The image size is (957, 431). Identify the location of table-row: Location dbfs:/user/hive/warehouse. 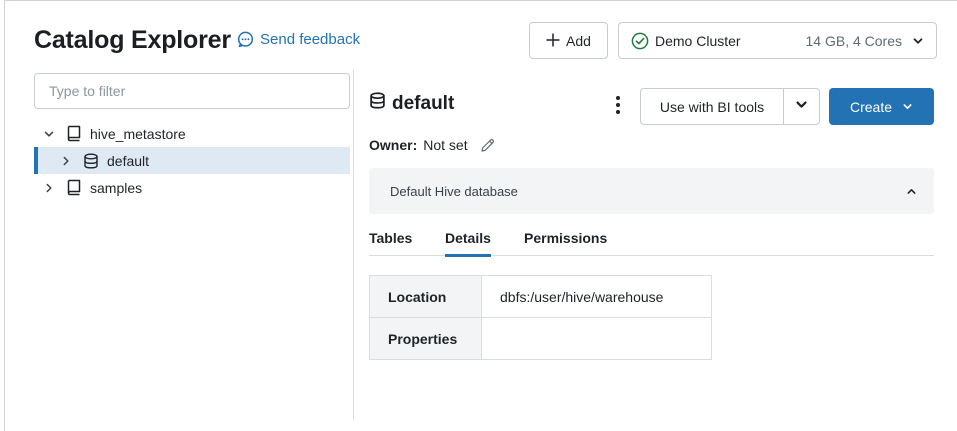
(540, 296).